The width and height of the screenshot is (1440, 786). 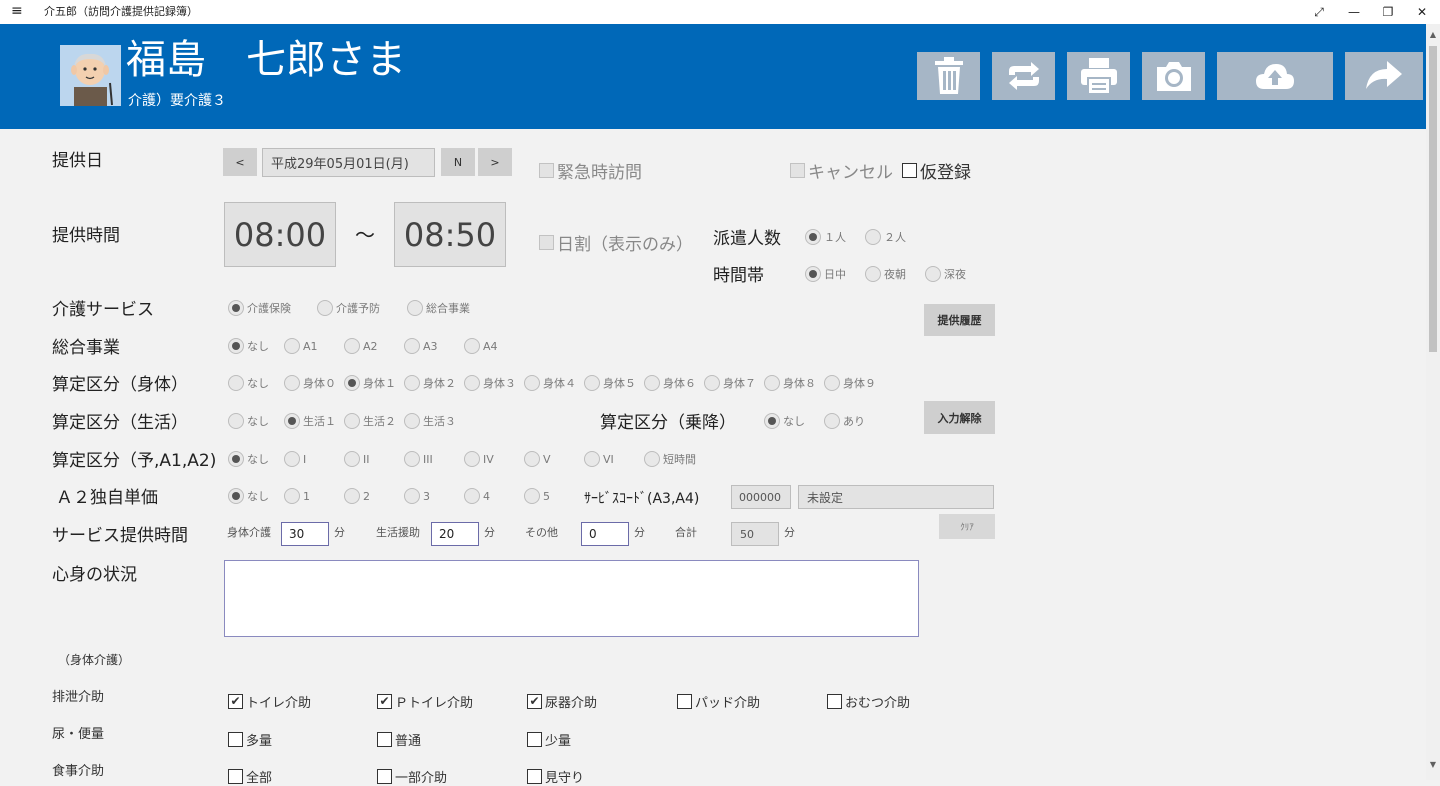 What do you see at coordinates (562, 701) in the screenshot?
I see `excretion-urinal-checkbox: ✔ 尿器介助` at bounding box center [562, 701].